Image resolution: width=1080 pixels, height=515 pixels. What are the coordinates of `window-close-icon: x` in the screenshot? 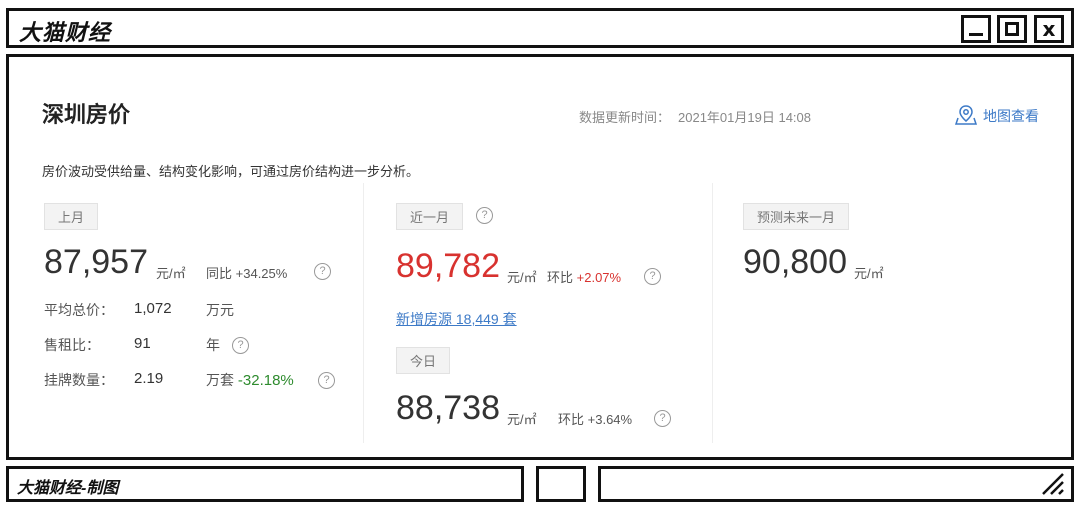 It's located at (1049, 29).